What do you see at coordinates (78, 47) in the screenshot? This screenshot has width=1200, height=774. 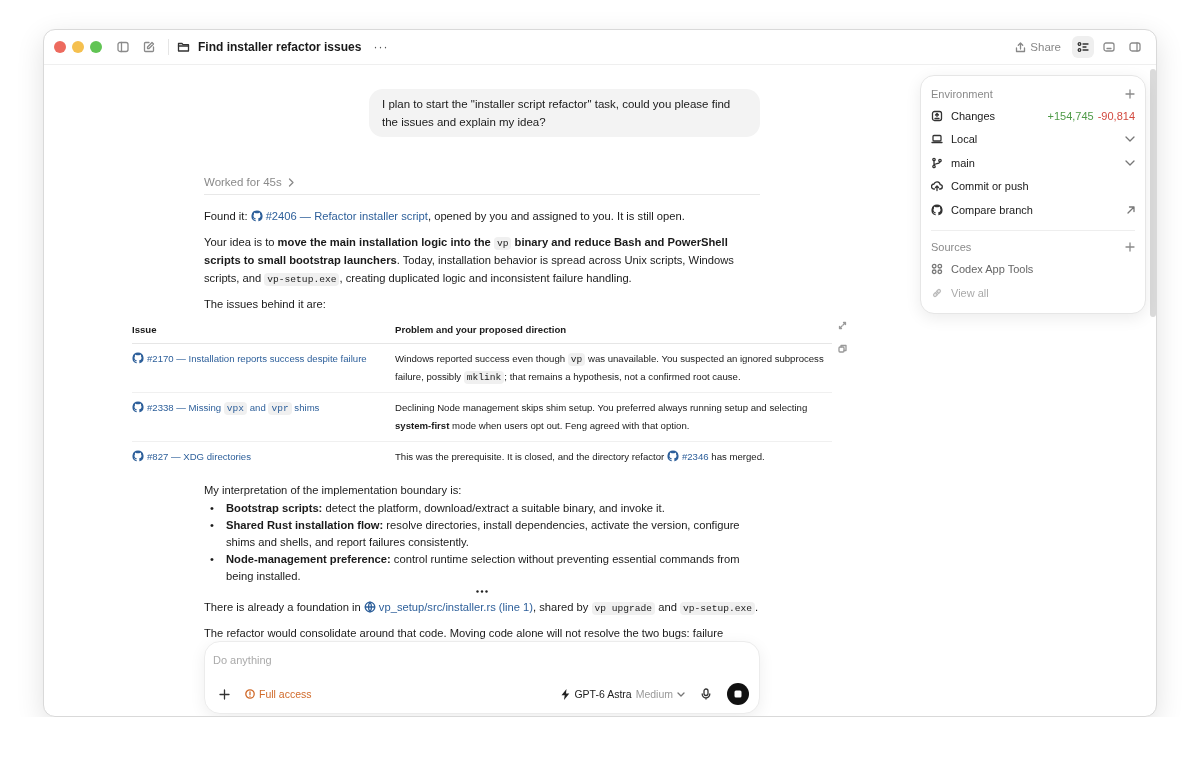 I see `minimize-button` at bounding box center [78, 47].